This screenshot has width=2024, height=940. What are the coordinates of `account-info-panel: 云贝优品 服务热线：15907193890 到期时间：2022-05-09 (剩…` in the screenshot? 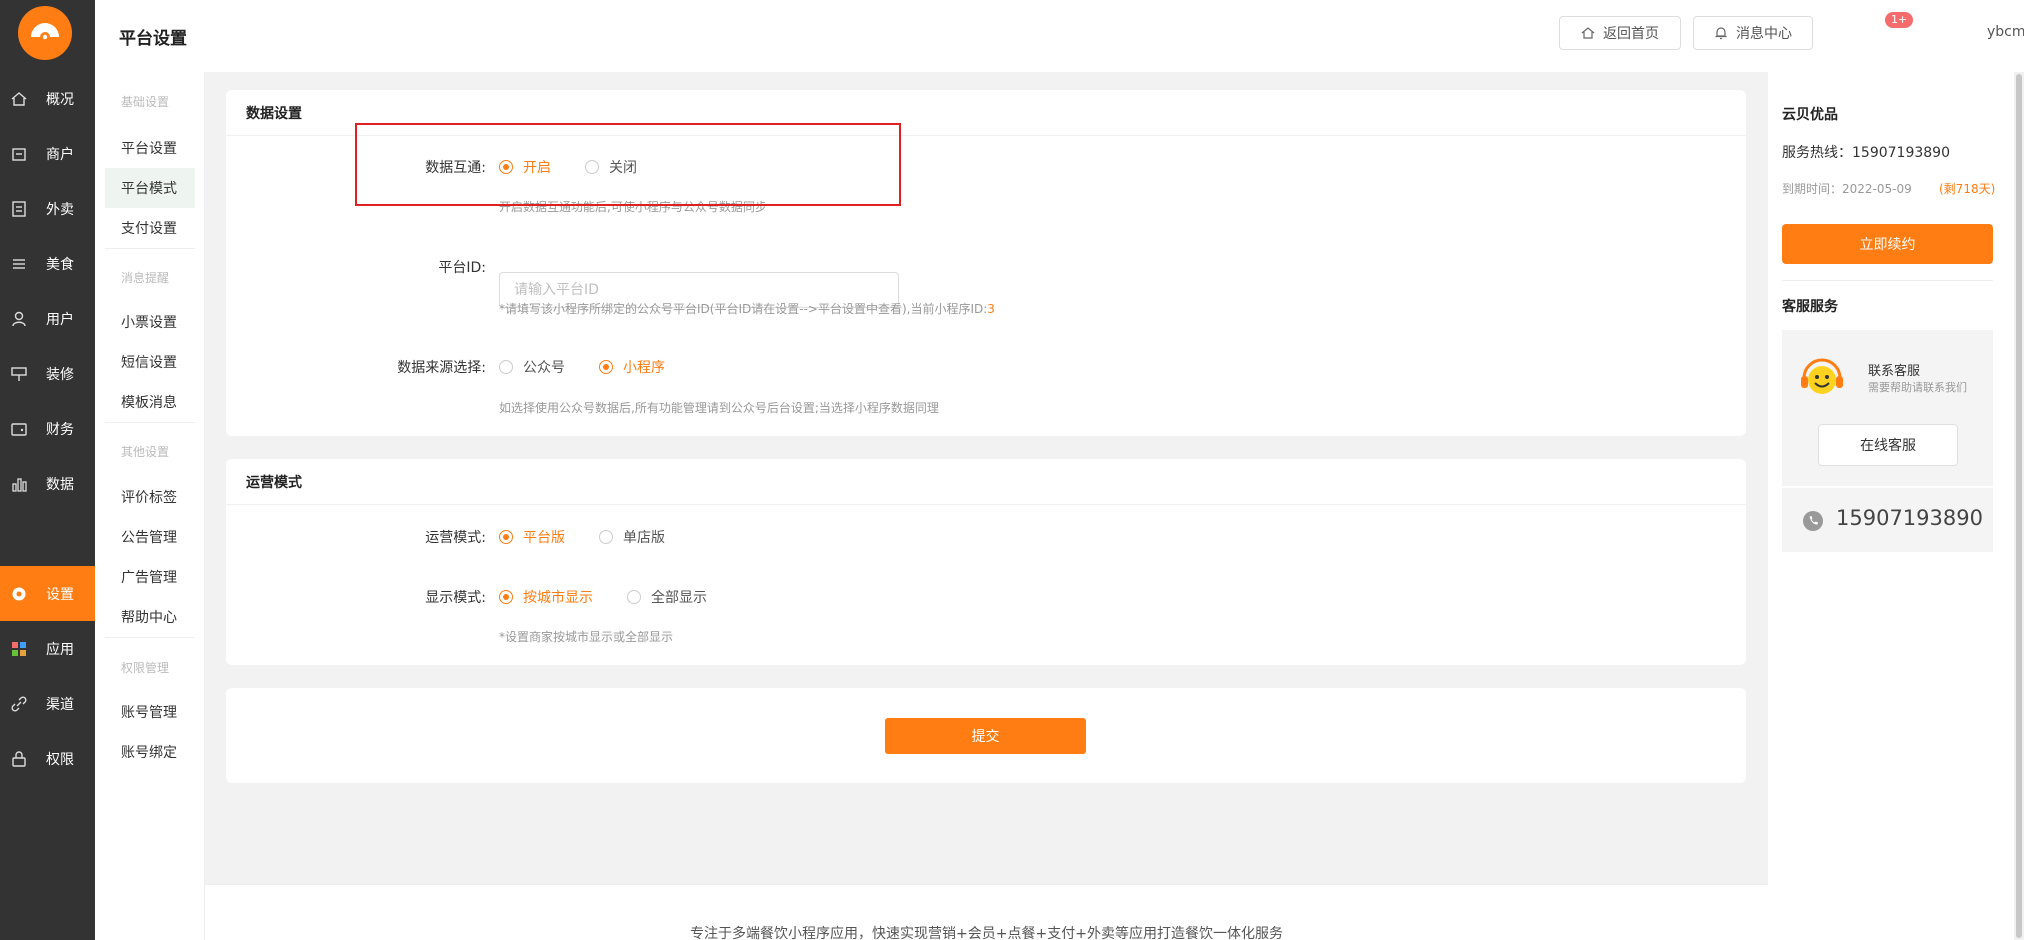 It's located at (1896, 506).